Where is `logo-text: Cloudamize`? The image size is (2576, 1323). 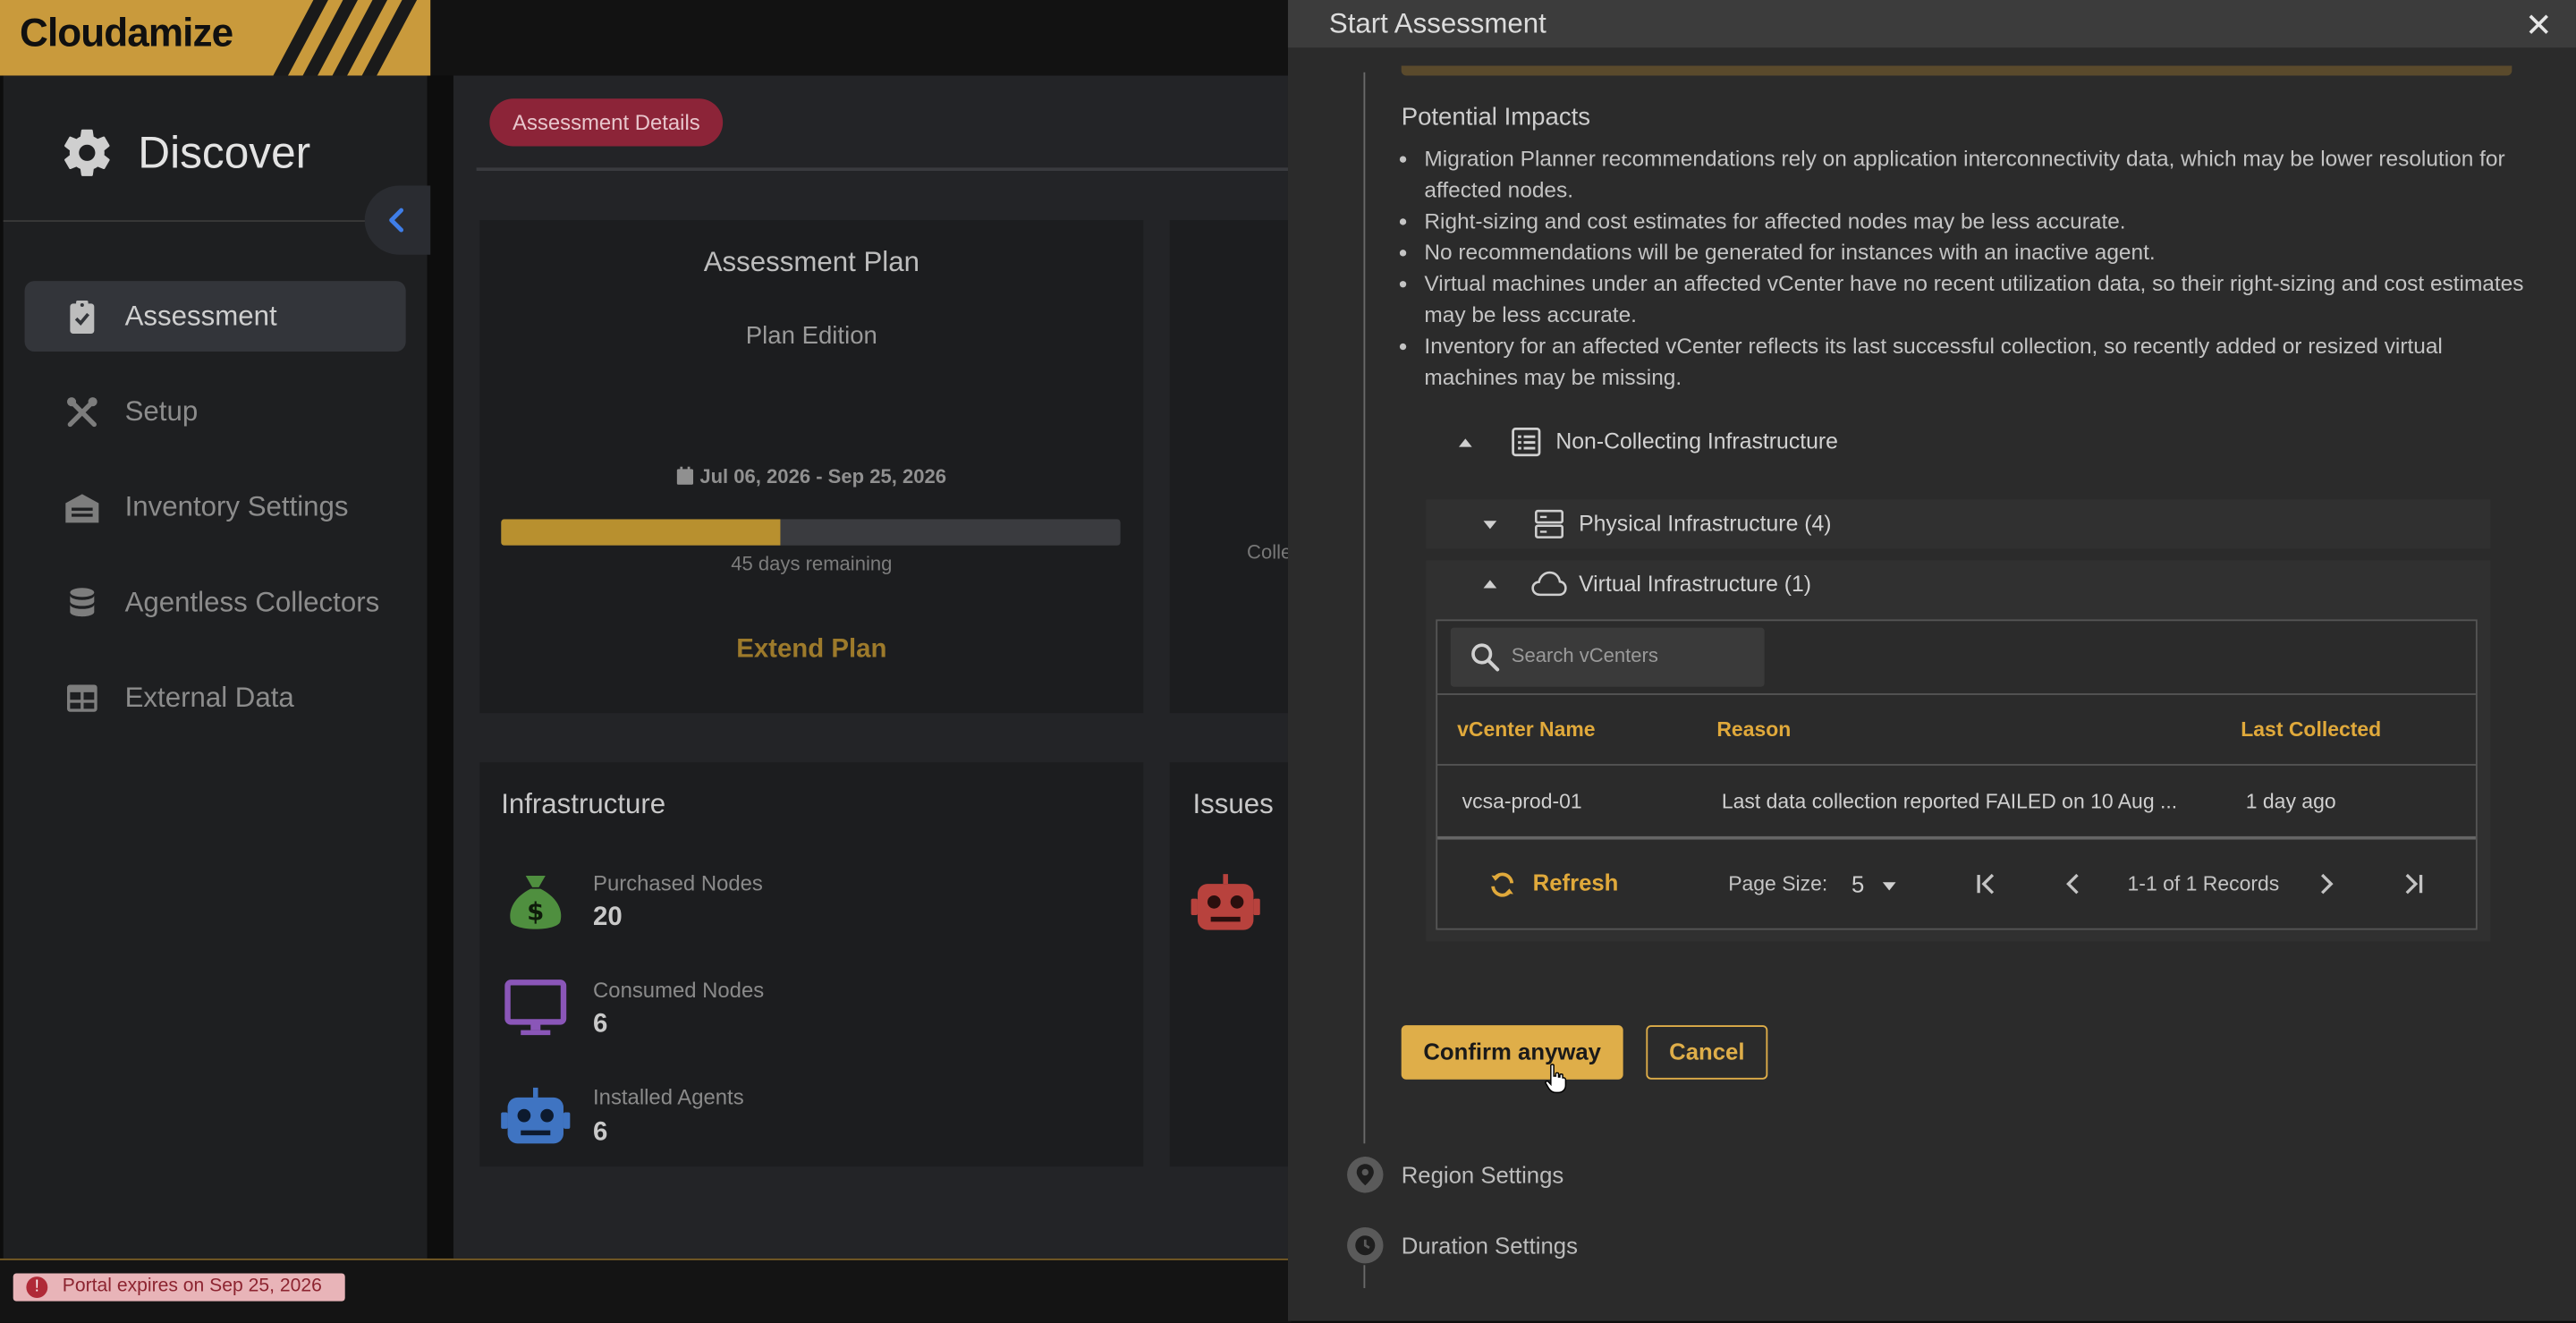 logo-text: Cloudamize is located at coordinates (126, 33).